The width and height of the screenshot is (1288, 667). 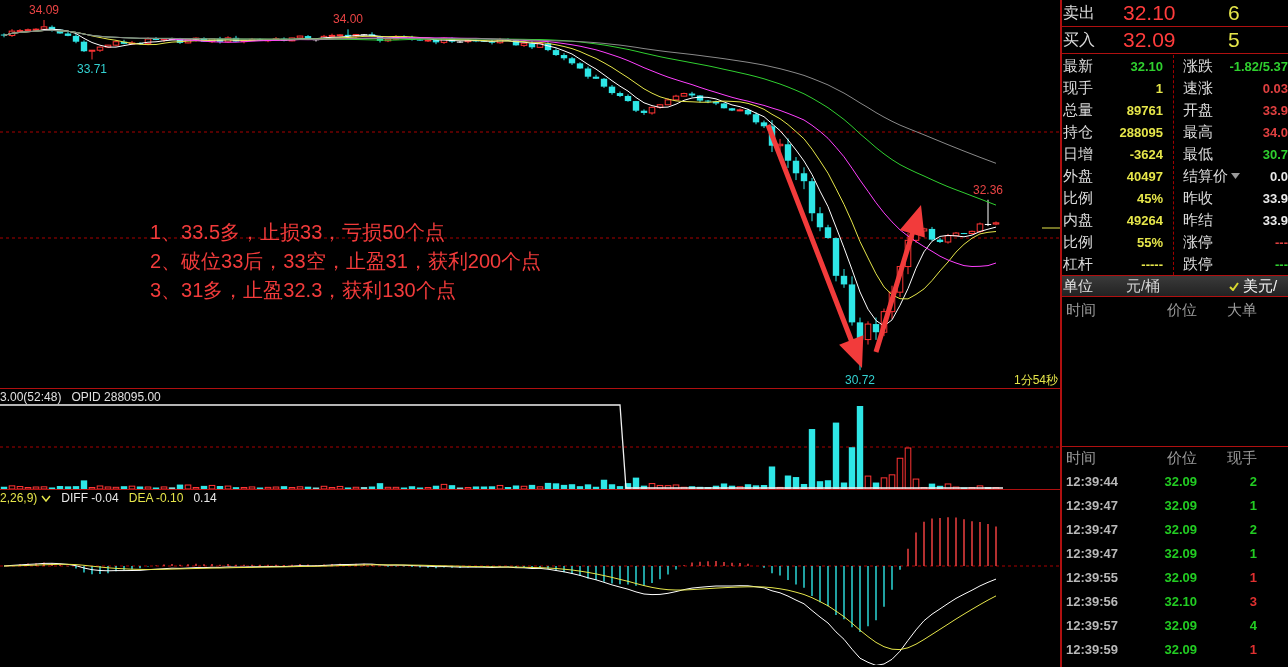 What do you see at coordinates (1078, 176) in the screenshot?
I see `quote-label: 外盘` at bounding box center [1078, 176].